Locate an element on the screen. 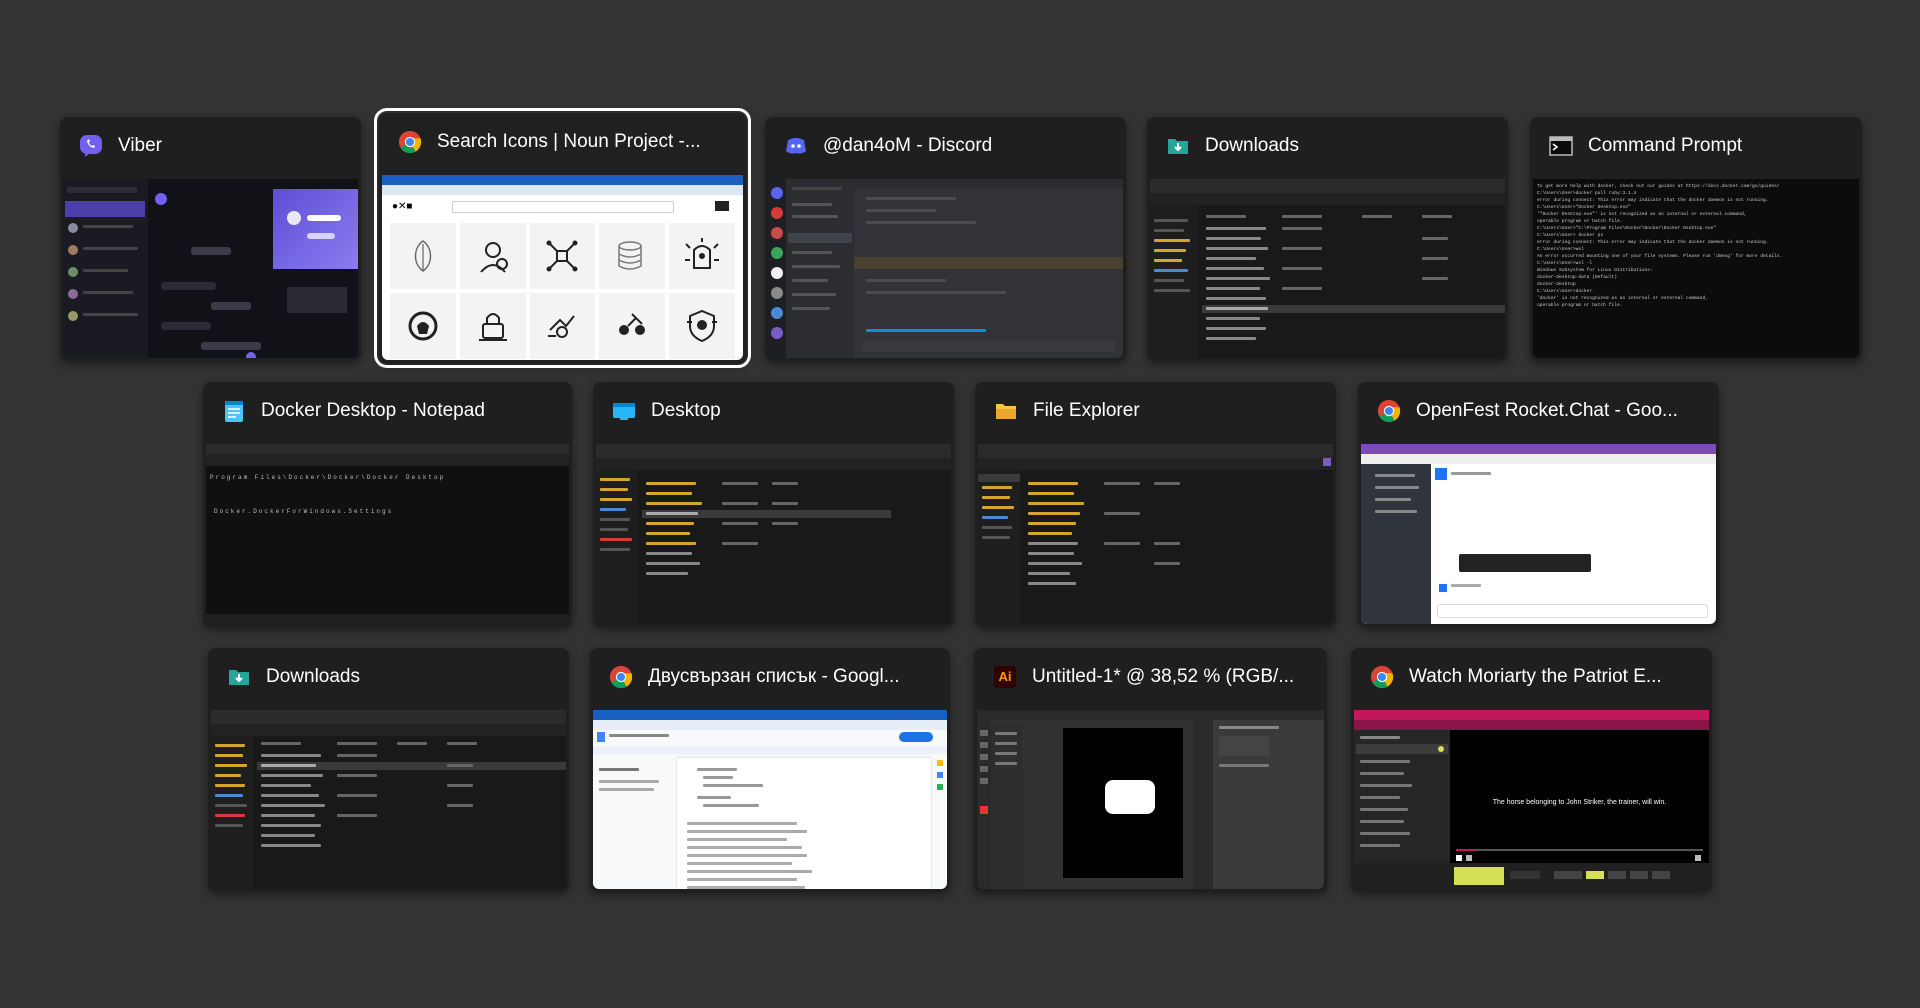  window-noun-project: Search Icons | Noun Project -... ●✕■ is located at coordinates (562, 238).